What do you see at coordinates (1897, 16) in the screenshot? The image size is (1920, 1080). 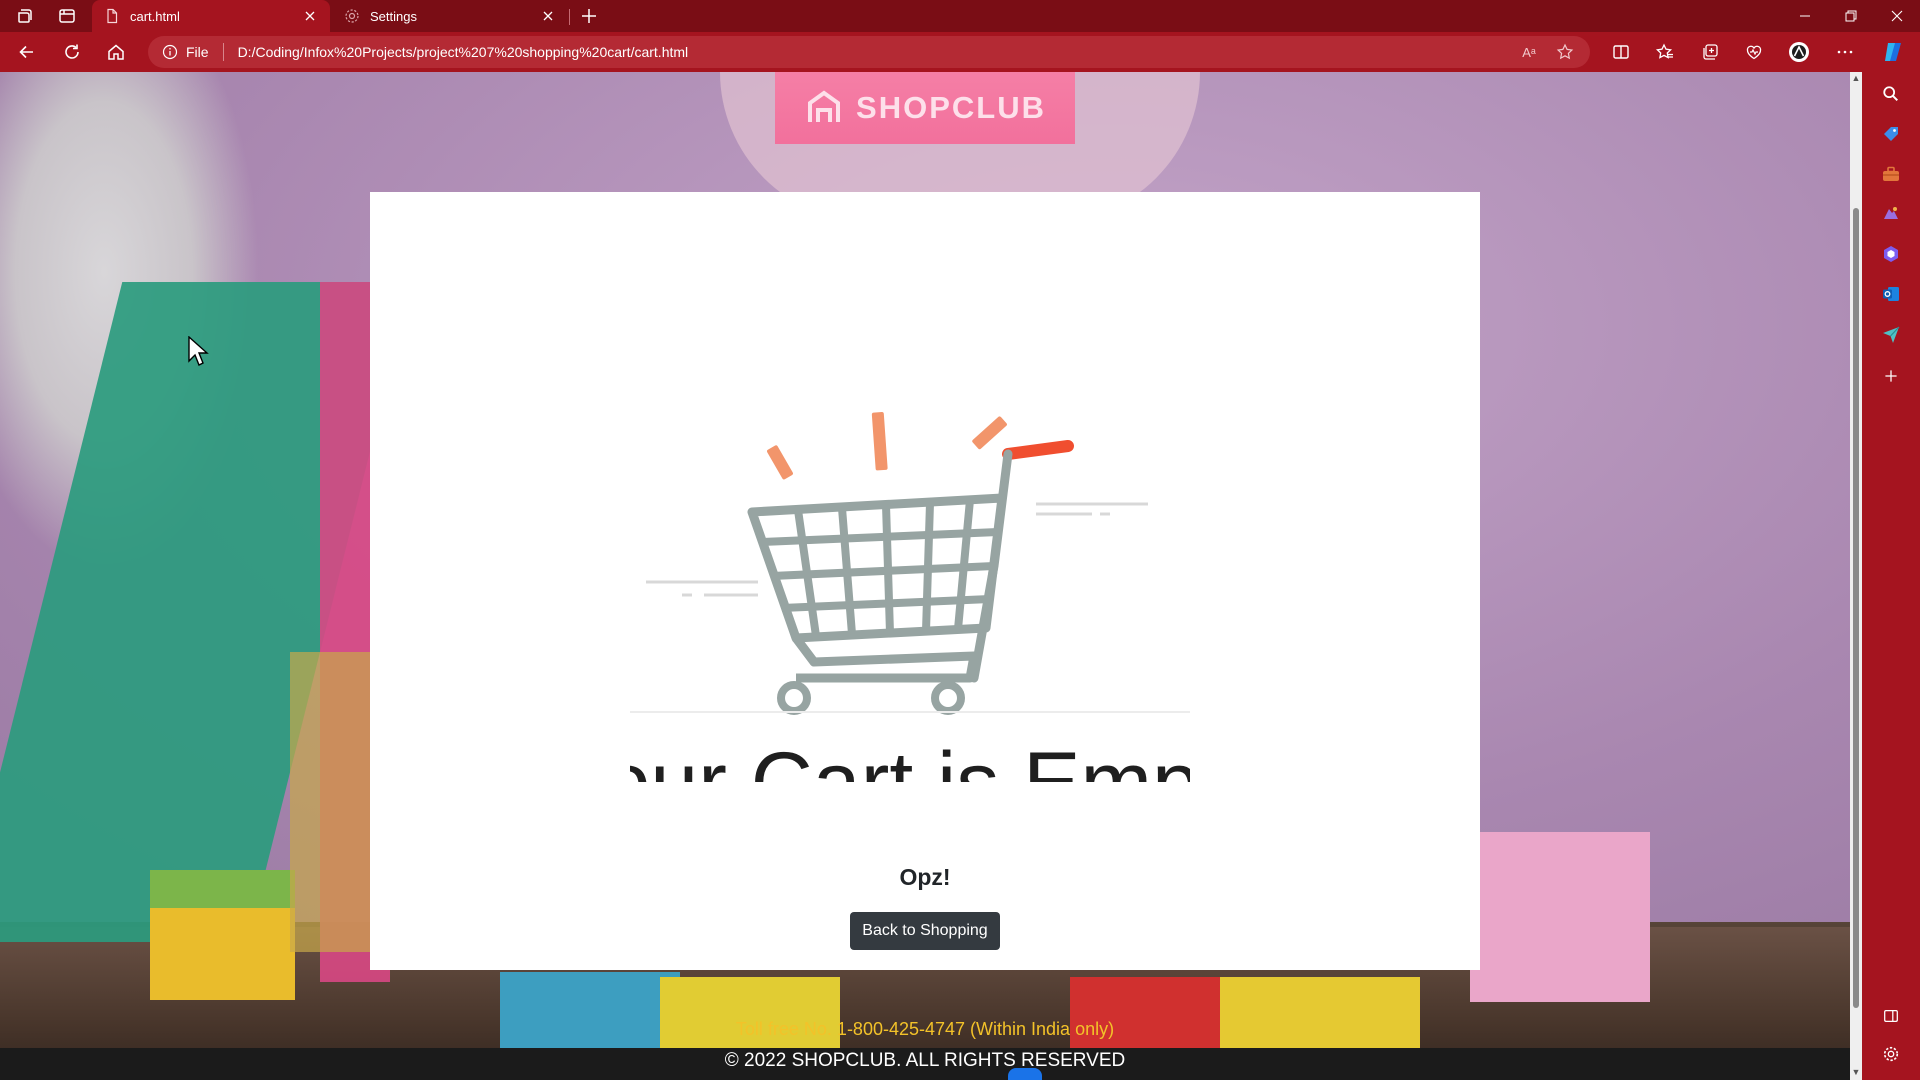 I see `close-window-button` at bounding box center [1897, 16].